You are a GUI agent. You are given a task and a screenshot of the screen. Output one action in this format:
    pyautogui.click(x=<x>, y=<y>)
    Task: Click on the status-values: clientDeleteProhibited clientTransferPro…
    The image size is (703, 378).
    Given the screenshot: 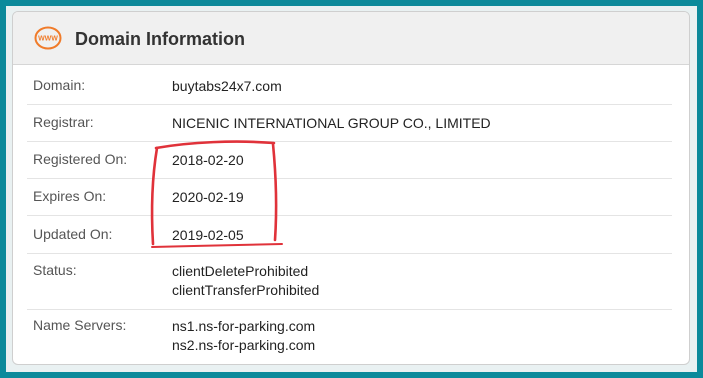 What is the action you would take?
    pyautogui.click(x=245, y=281)
    